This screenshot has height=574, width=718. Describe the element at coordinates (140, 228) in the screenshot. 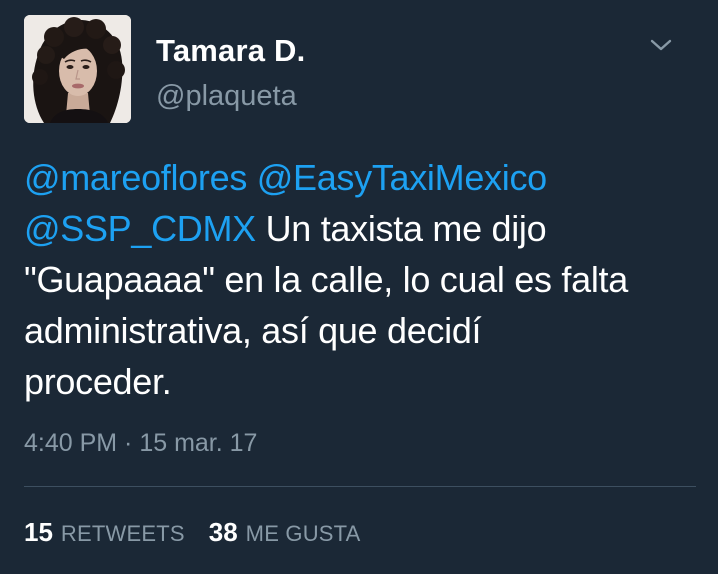

I see `mention-link: @SSP_CDMX` at that location.